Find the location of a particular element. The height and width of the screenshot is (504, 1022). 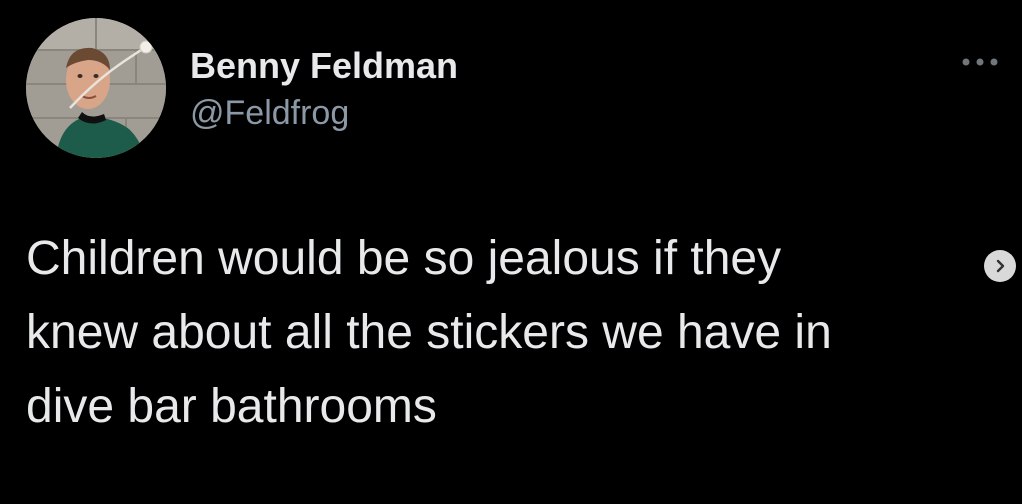

more-horizontal-icon is located at coordinates (980, 62).